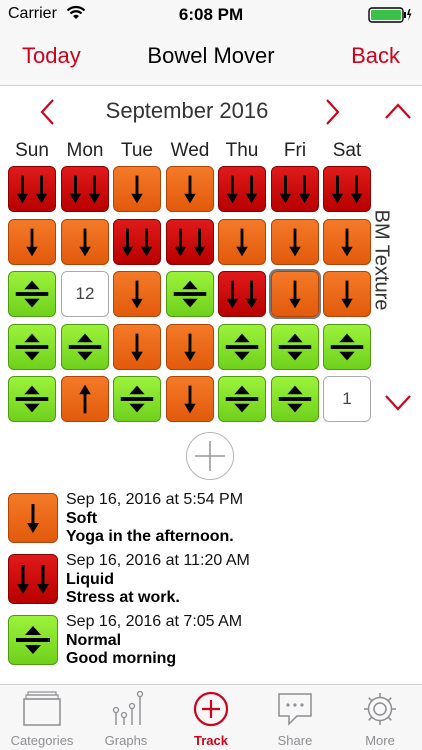 The width and height of the screenshot is (422, 750). Describe the element at coordinates (295, 709) in the screenshot. I see `chat-bubble-icon` at that location.